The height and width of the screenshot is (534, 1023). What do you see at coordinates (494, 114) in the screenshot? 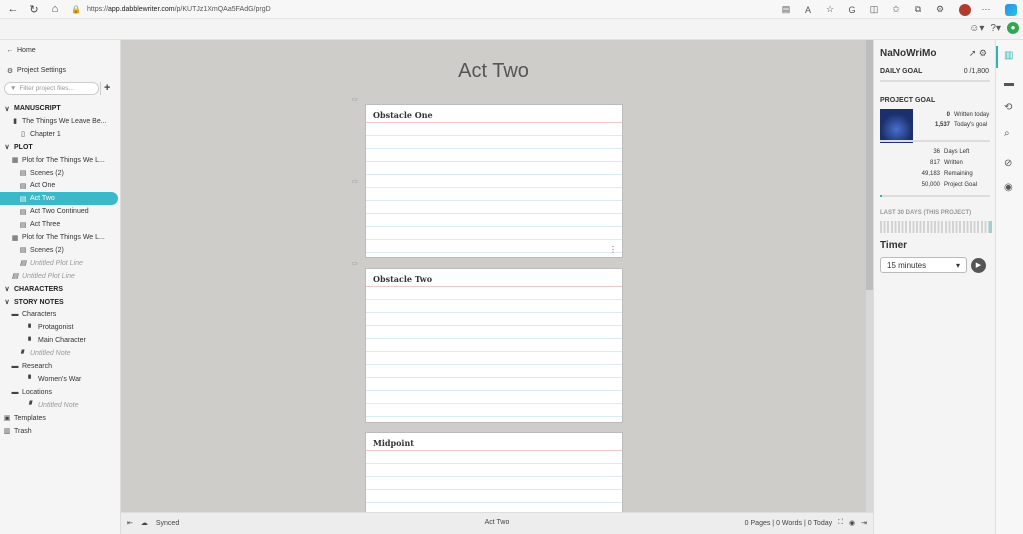
I see `card-title: Obstacle One` at bounding box center [494, 114].